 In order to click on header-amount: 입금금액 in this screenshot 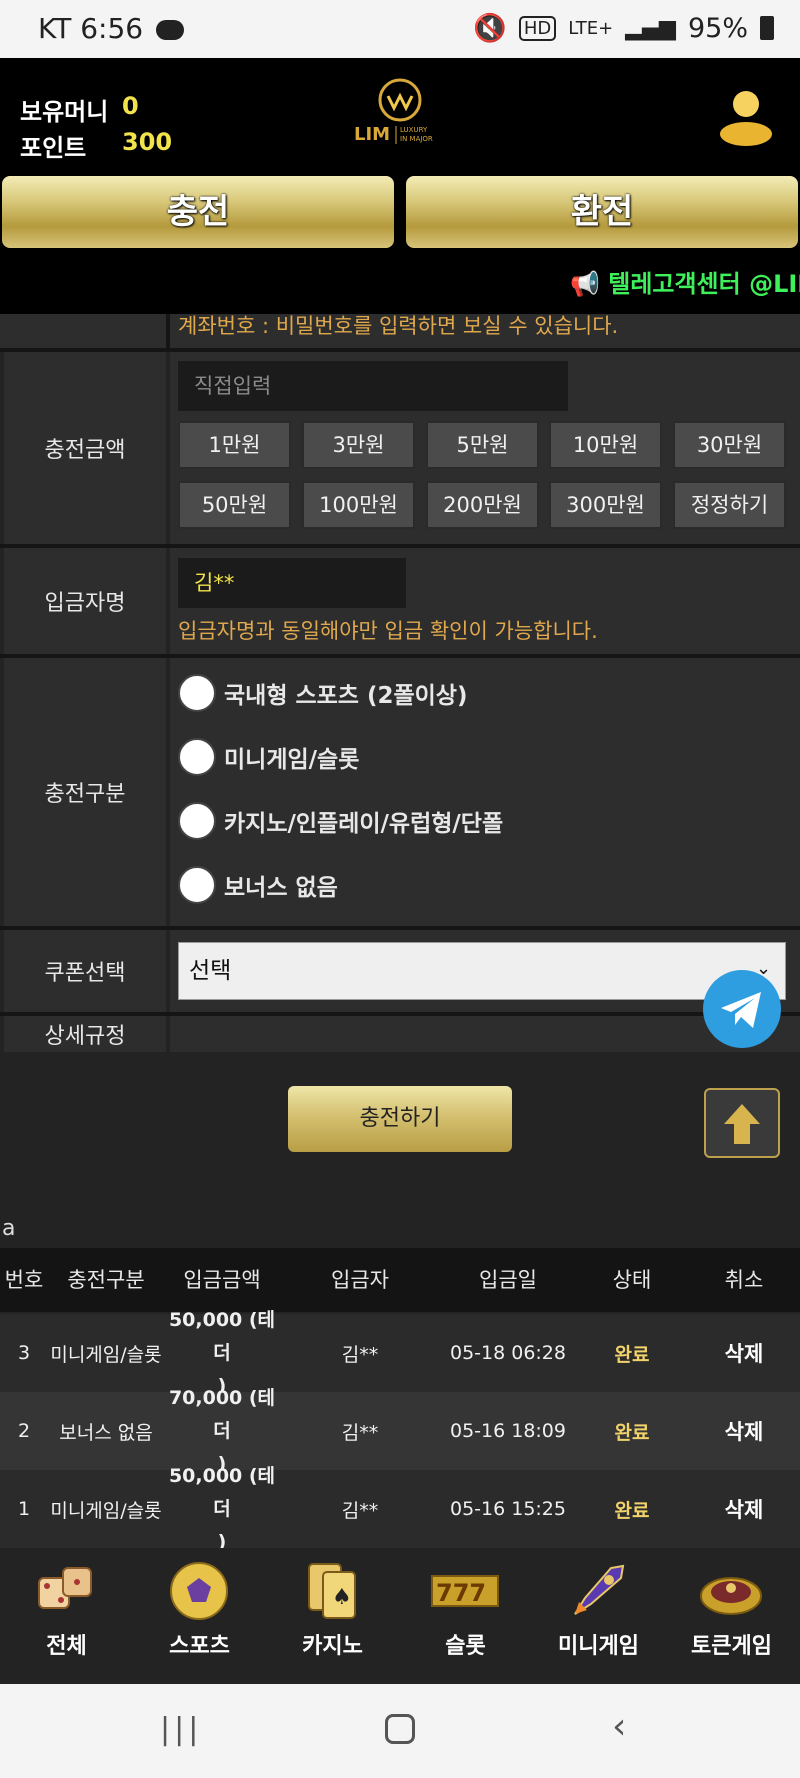, I will do `click(222, 1280)`.